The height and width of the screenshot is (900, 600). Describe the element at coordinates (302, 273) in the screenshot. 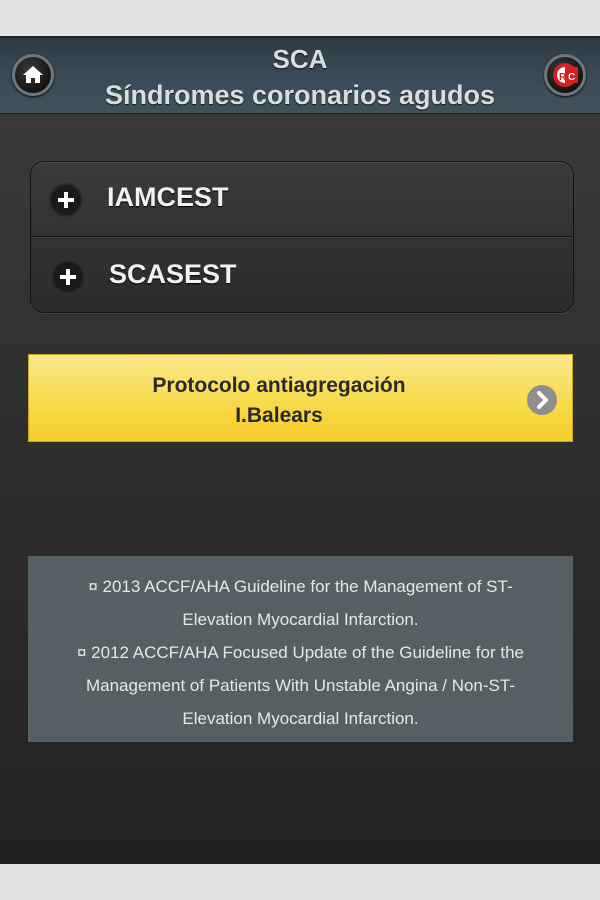

I see `accordion-item-scasest: SCASEST` at that location.